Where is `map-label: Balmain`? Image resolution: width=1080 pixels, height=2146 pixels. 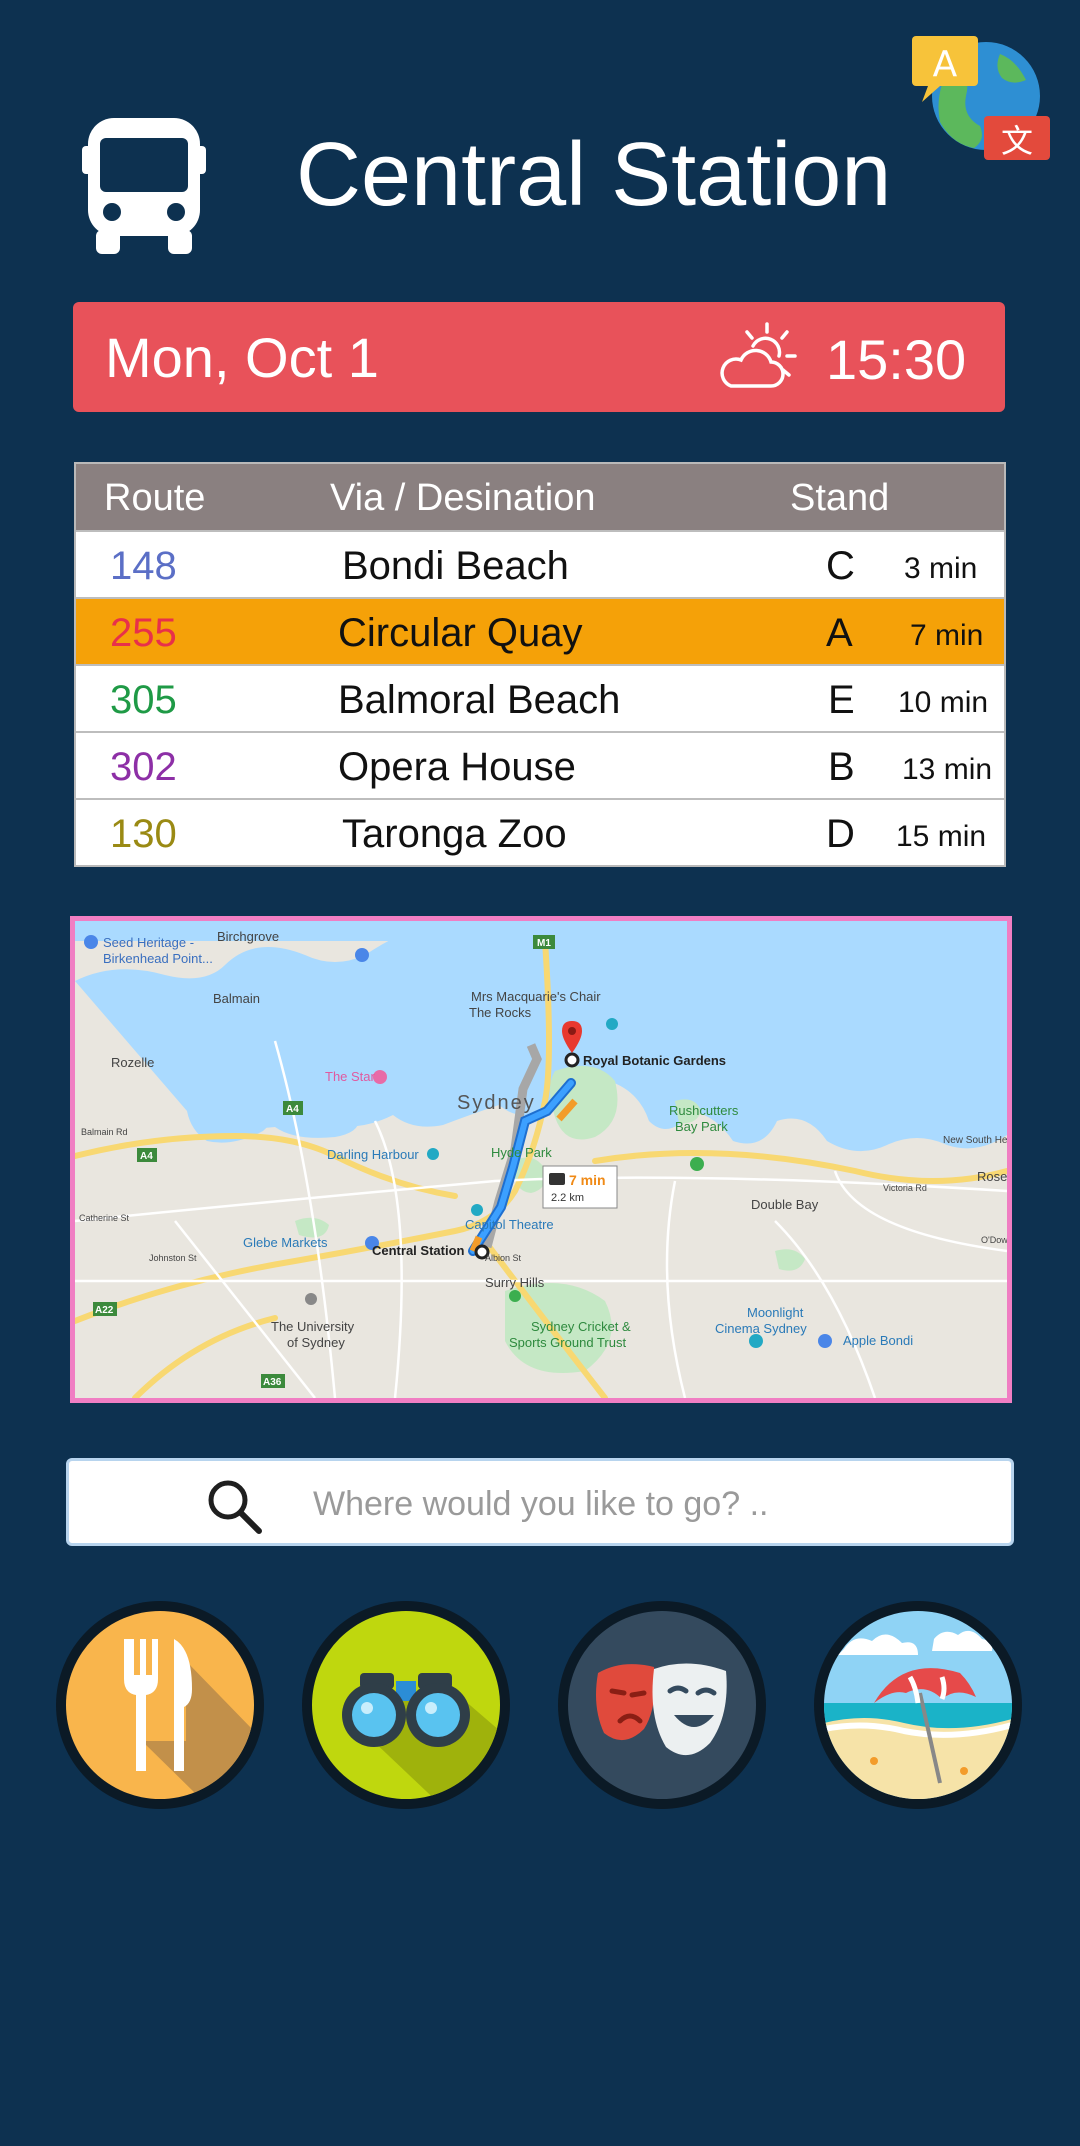
map-label: Balmain is located at coordinates (236, 998).